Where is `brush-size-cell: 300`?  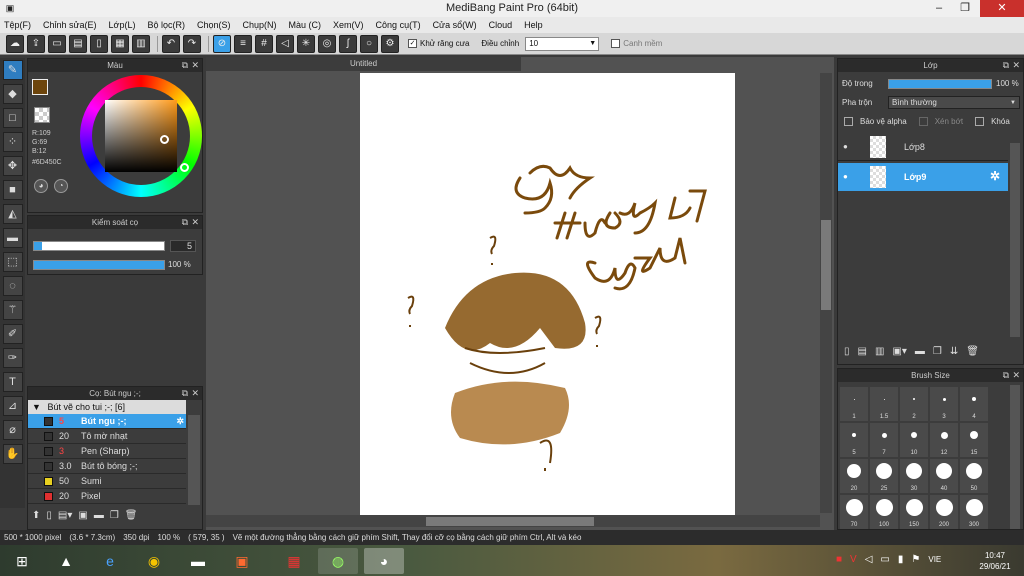
brush-size-cell: 300 is located at coordinates (974, 512).